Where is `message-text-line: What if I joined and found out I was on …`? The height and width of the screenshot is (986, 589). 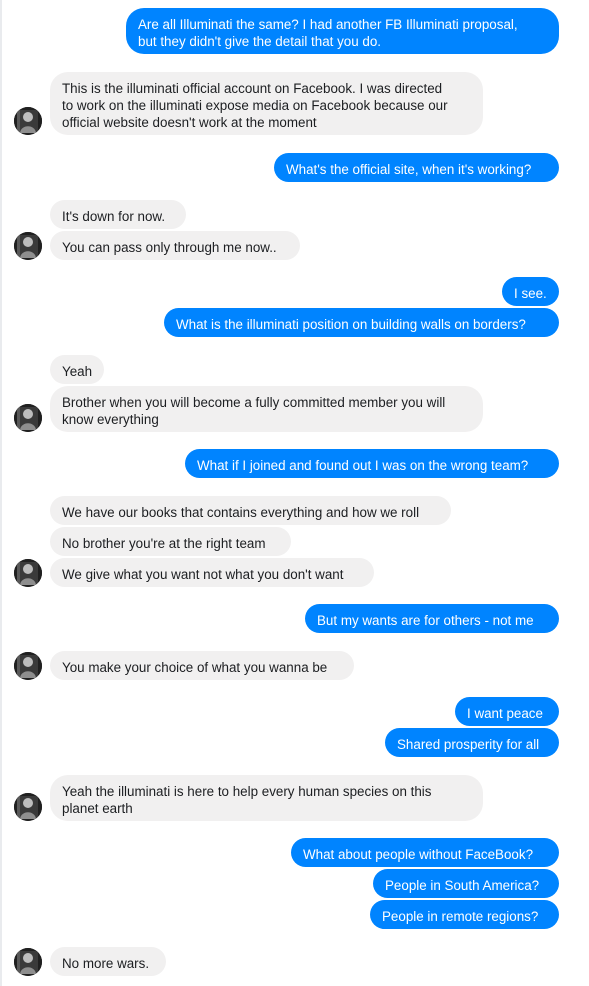
message-text-line: What if I joined and found out I was on … is located at coordinates (363, 465).